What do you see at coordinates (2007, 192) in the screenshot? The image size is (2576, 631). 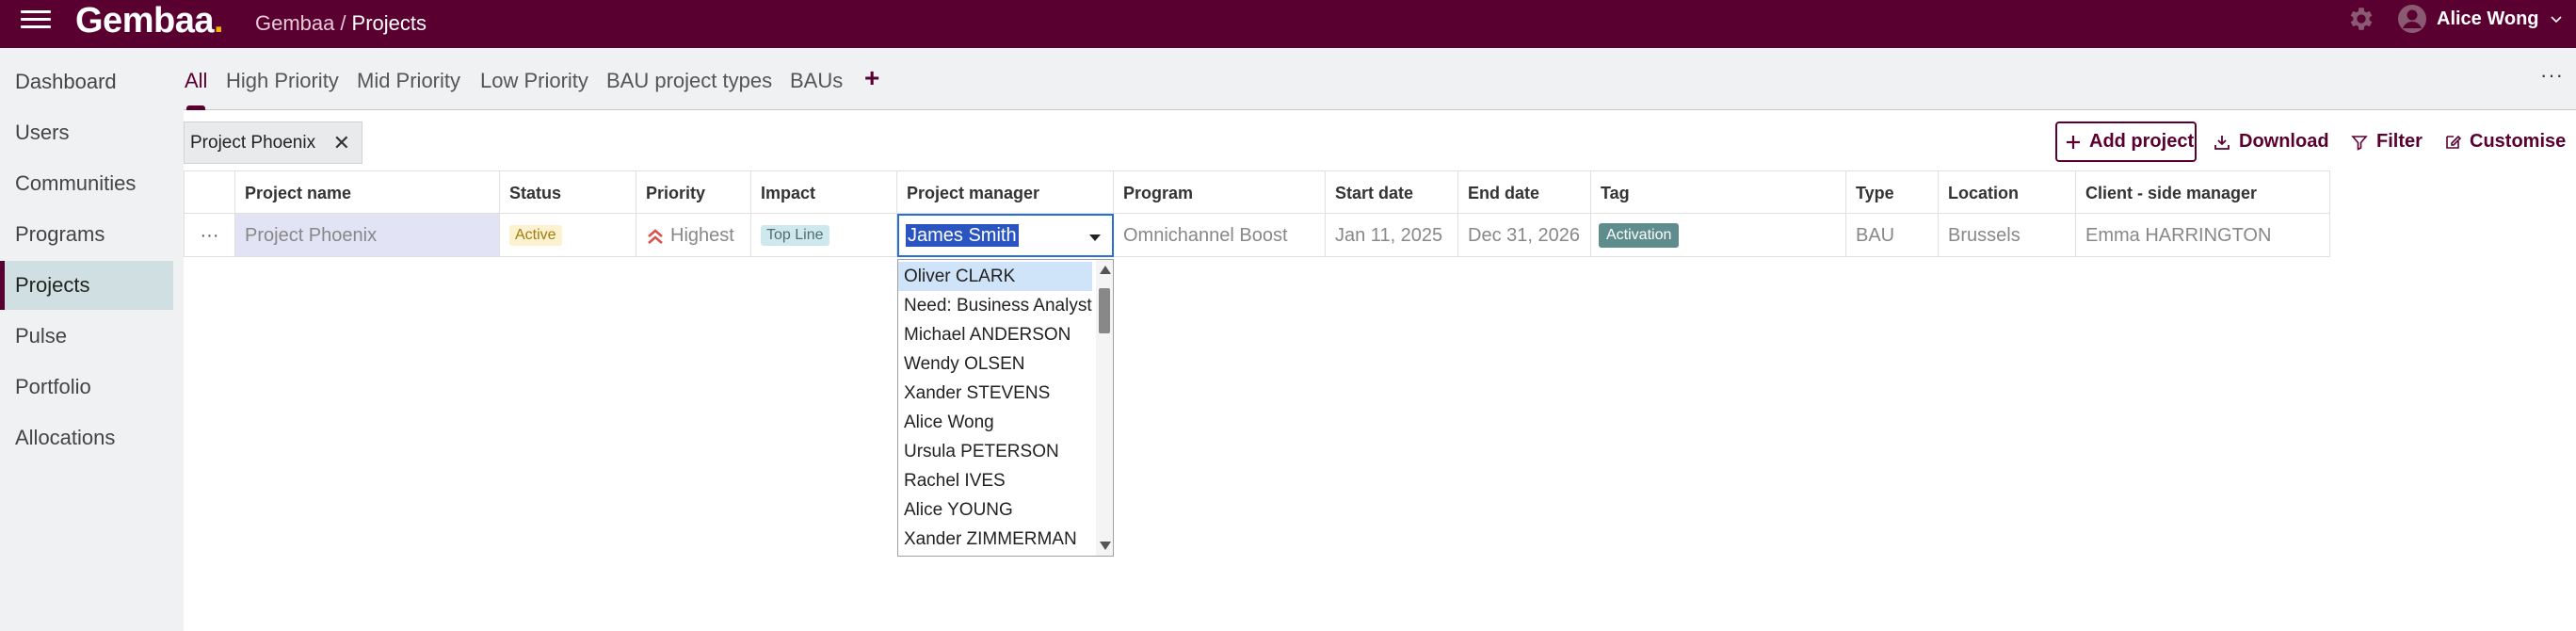 I see `column-header-location: Location` at bounding box center [2007, 192].